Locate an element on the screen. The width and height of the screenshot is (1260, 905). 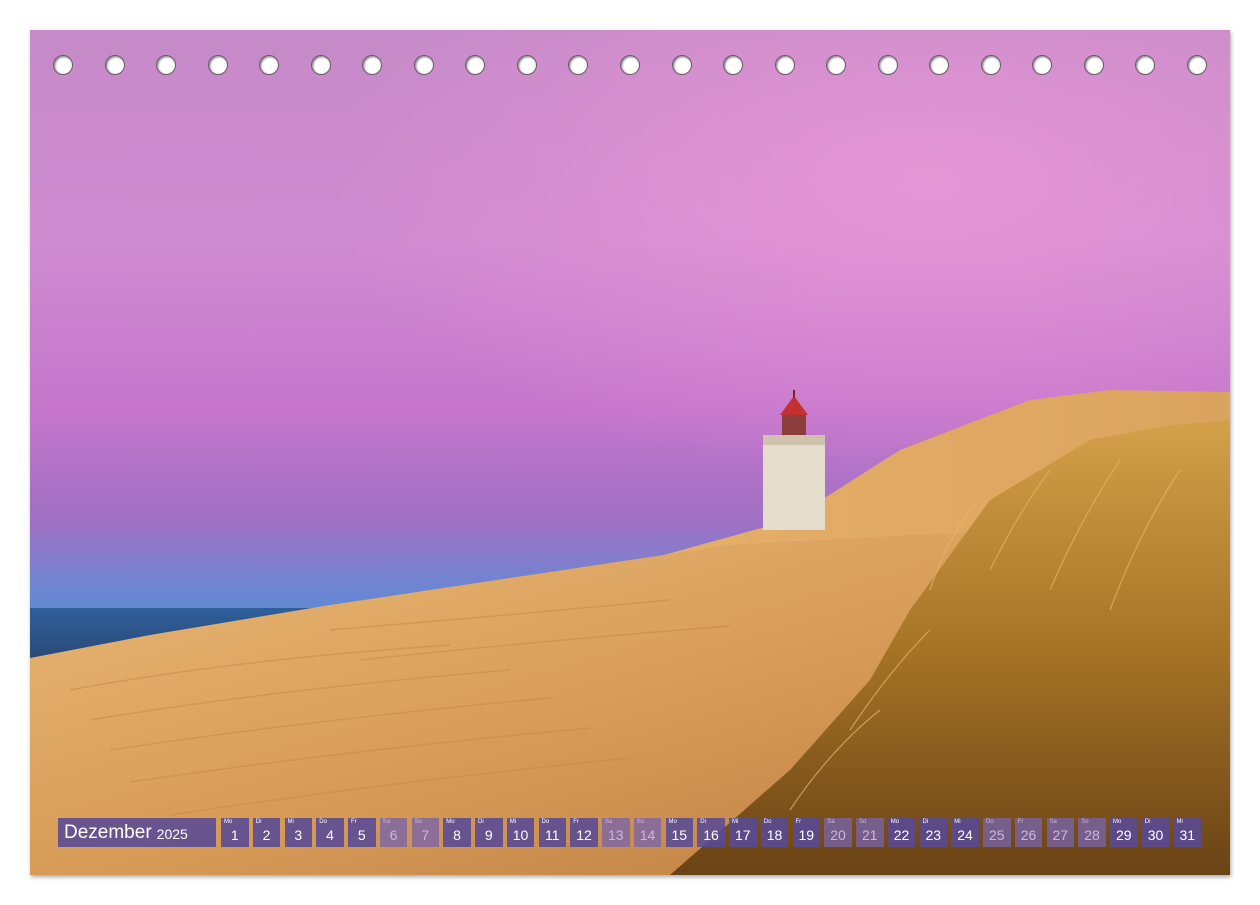
day-number: 10 is located at coordinates (520, 835).